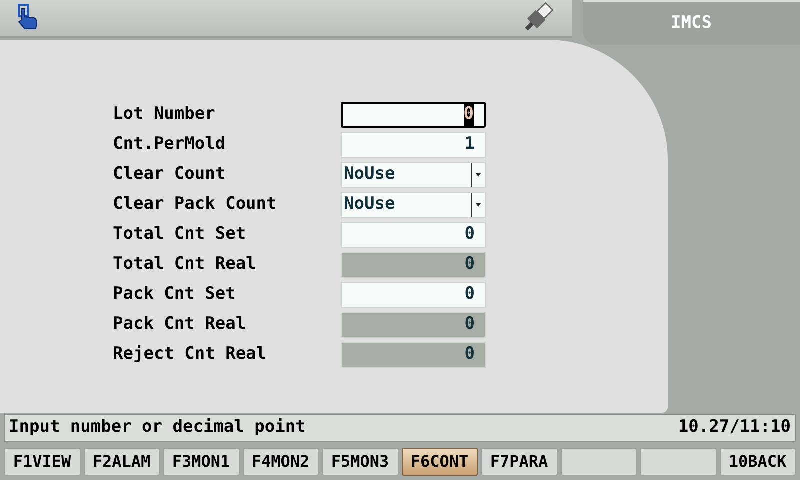  What do you see at coordinates (180, 324) in the screenshot?
I see `field-label: Pack Cnt Real` at bounding box center [180, 324].